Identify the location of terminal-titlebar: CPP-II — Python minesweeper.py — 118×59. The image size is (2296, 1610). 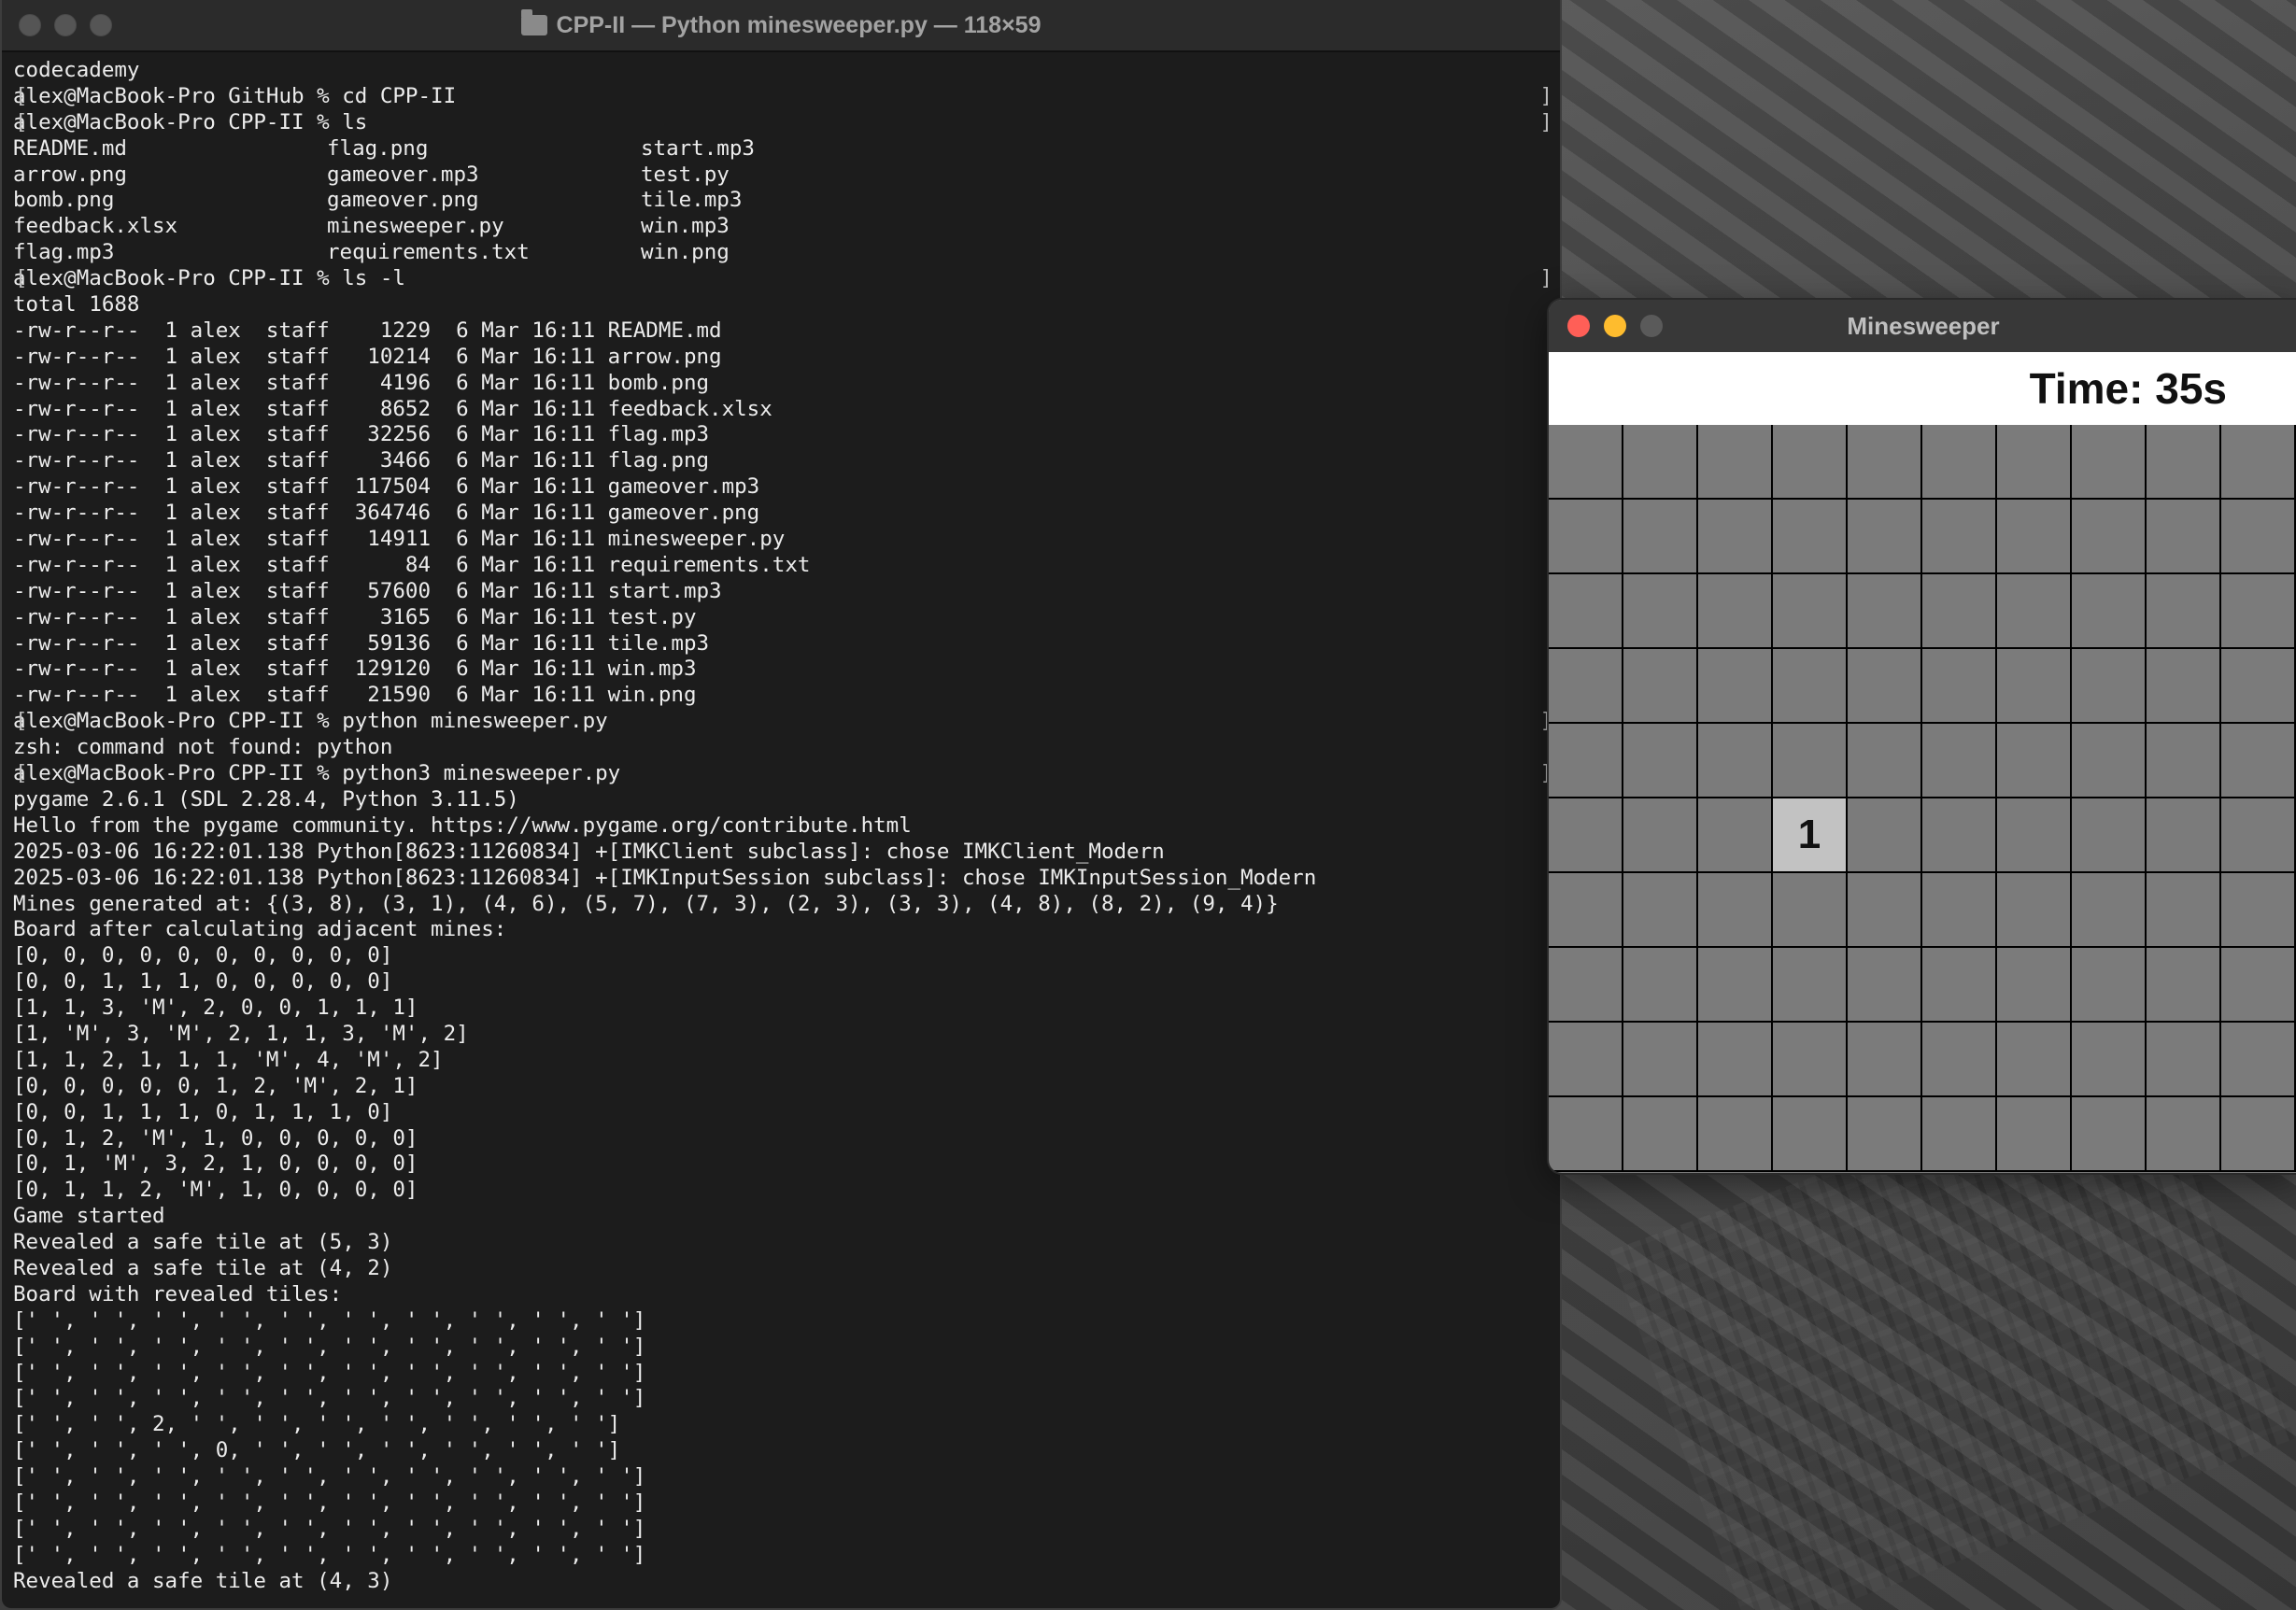
(781, 26).